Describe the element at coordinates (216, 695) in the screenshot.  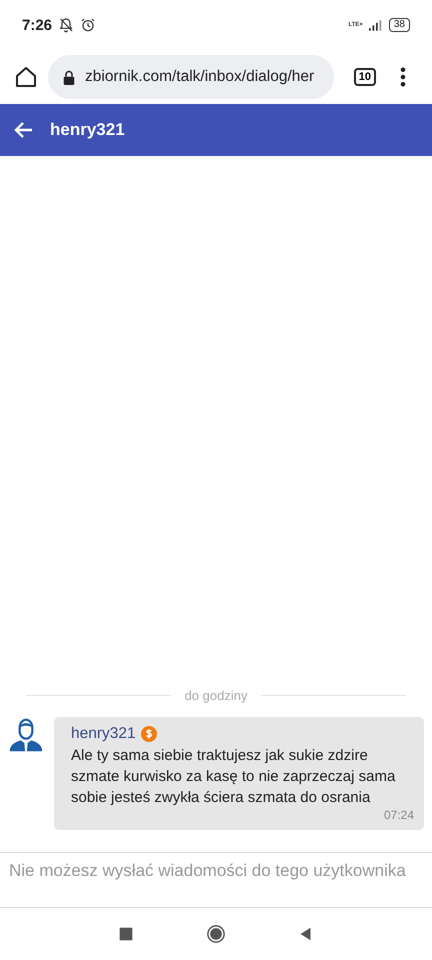
I see `date-separator: do godziny` at that location.